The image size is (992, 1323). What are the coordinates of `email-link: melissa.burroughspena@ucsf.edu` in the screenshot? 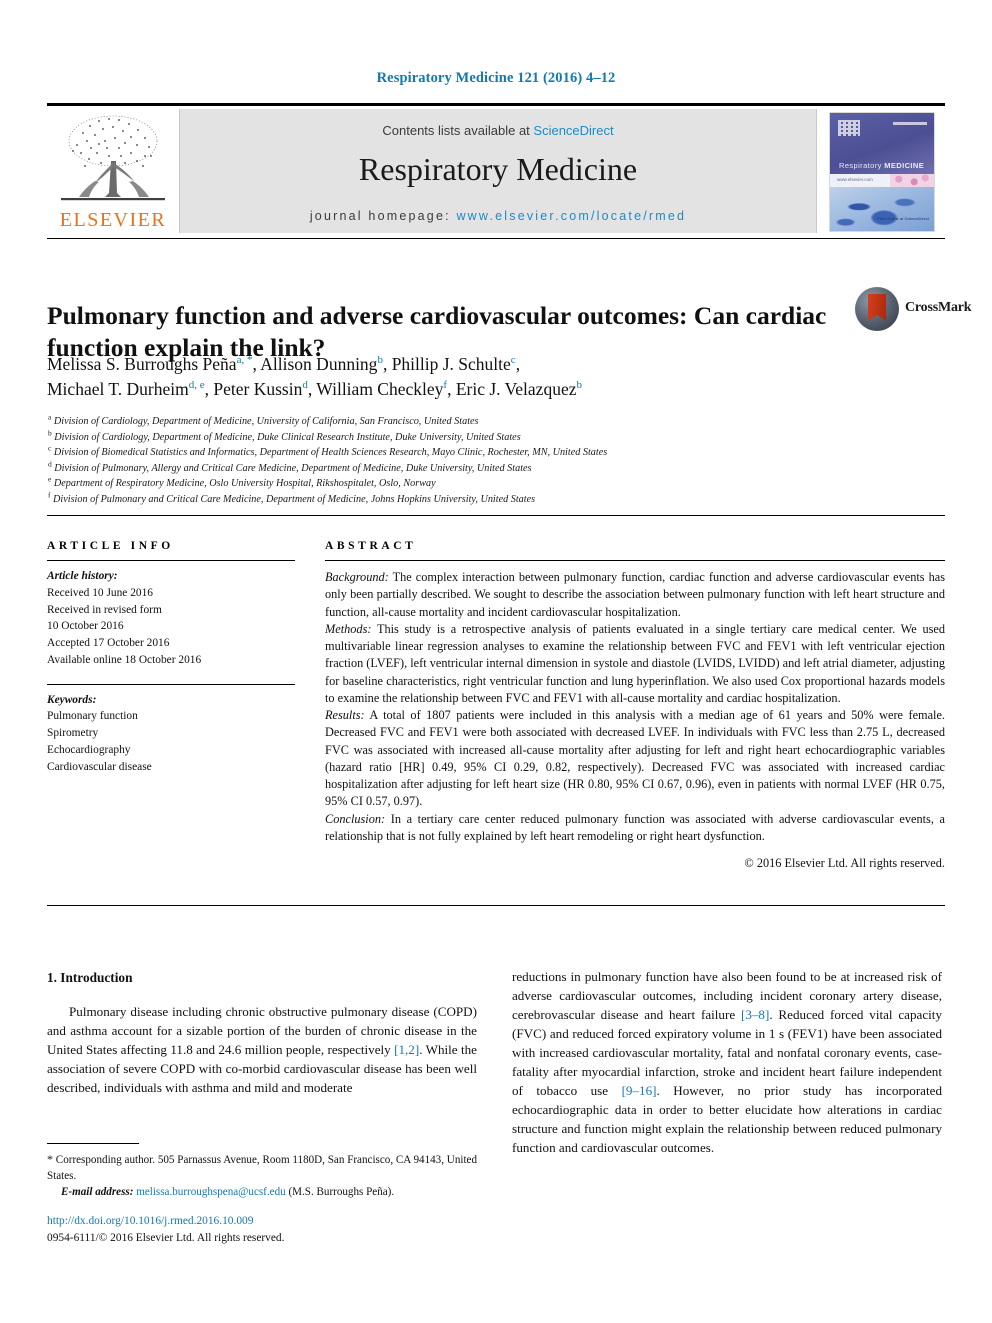 It's located at (210, 1192).